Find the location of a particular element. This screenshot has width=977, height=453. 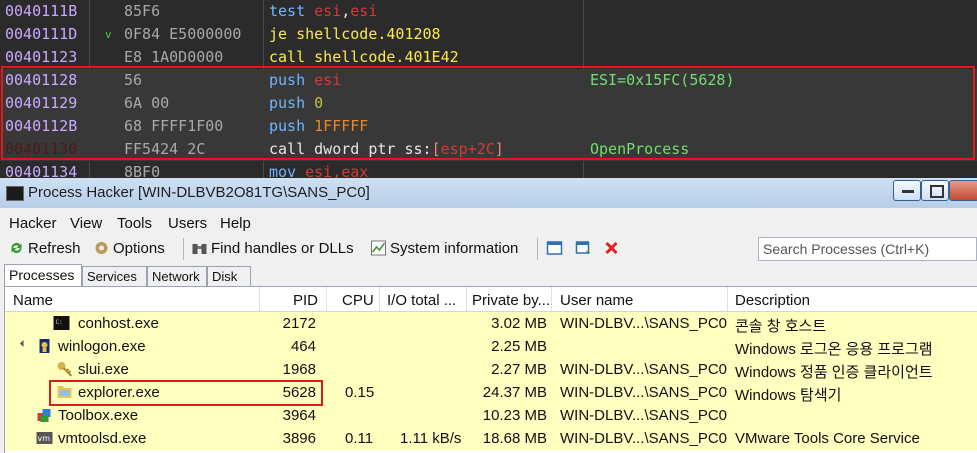

disasm-row: 0040111B 85F6 test esi,esi is located at coordinates (488, 11).